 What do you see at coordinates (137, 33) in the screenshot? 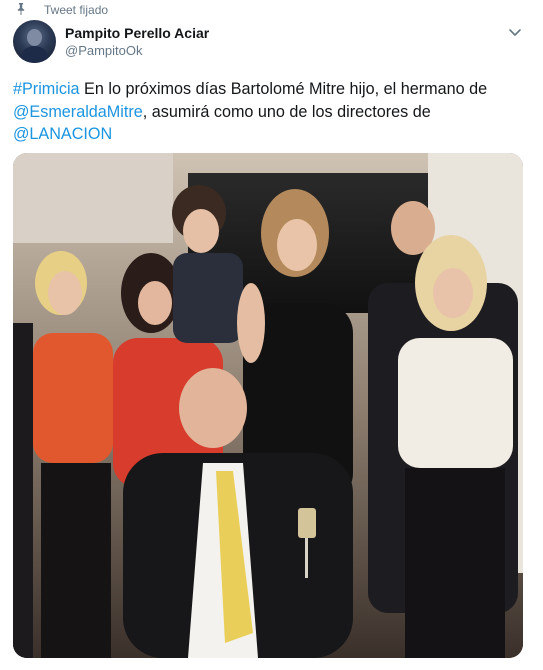
I see `author-name: Pampito Perello Aciar` at bounding box center [137, 33].